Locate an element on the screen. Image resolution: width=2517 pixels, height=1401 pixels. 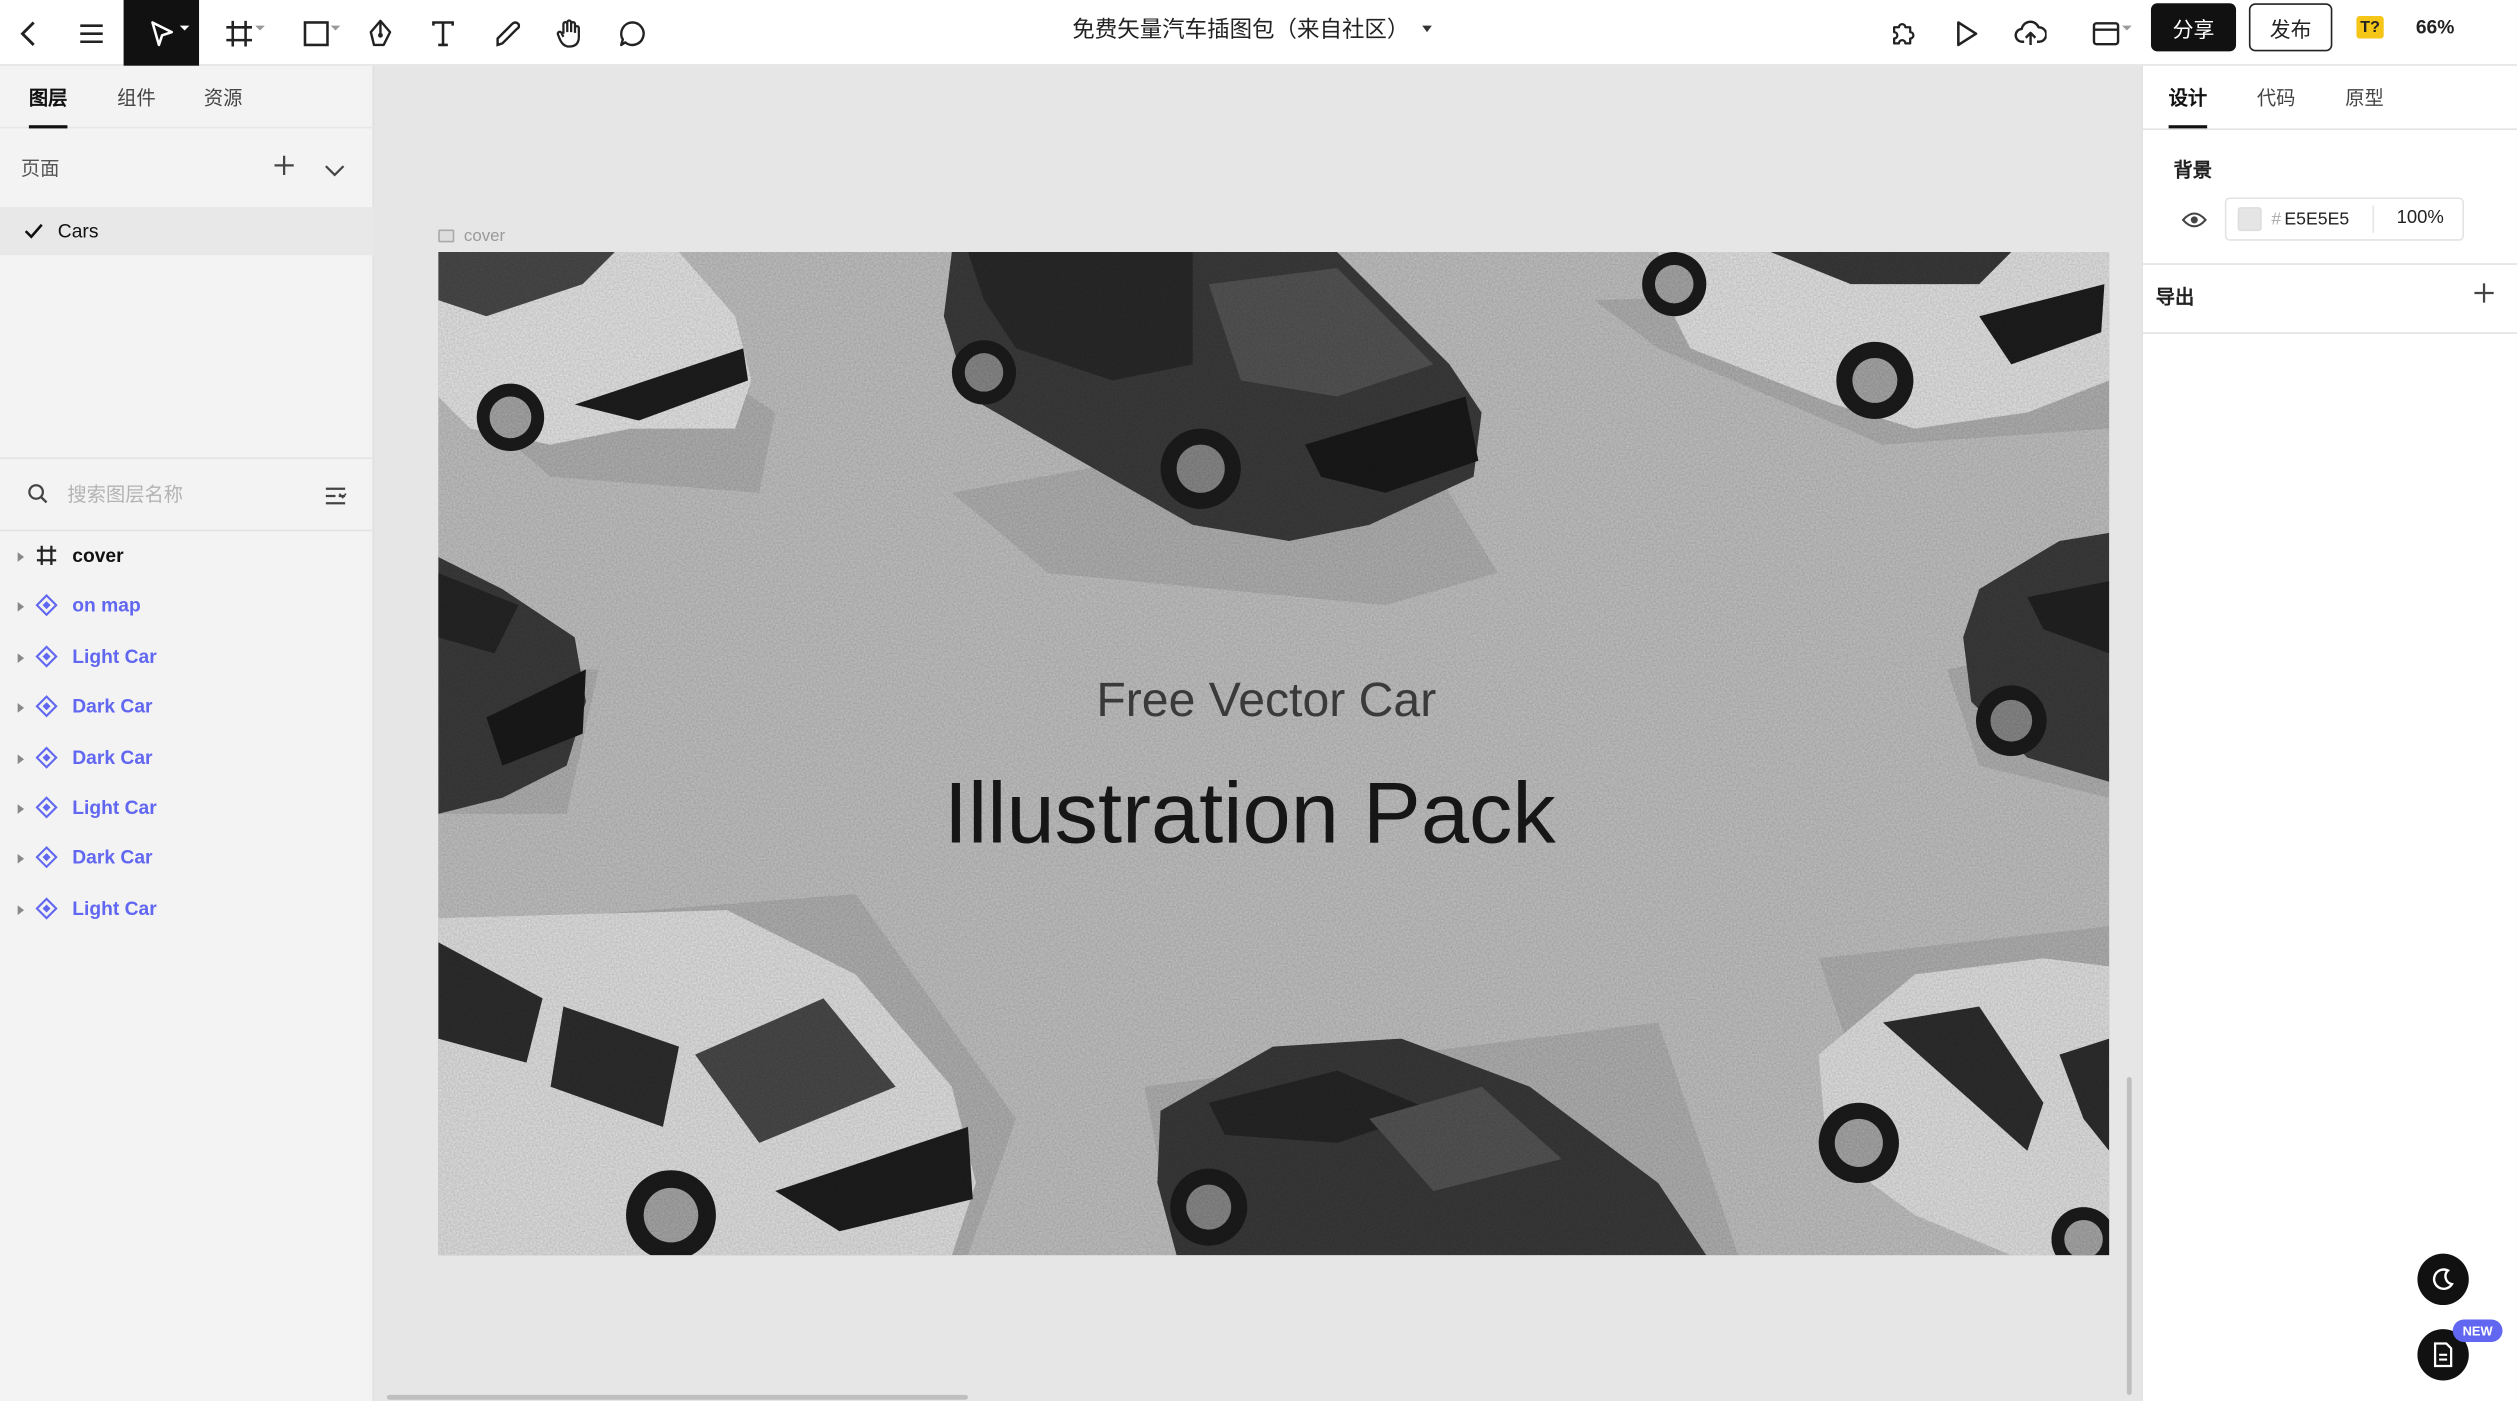
main-menu-icon is located at coordinates (91, 33).